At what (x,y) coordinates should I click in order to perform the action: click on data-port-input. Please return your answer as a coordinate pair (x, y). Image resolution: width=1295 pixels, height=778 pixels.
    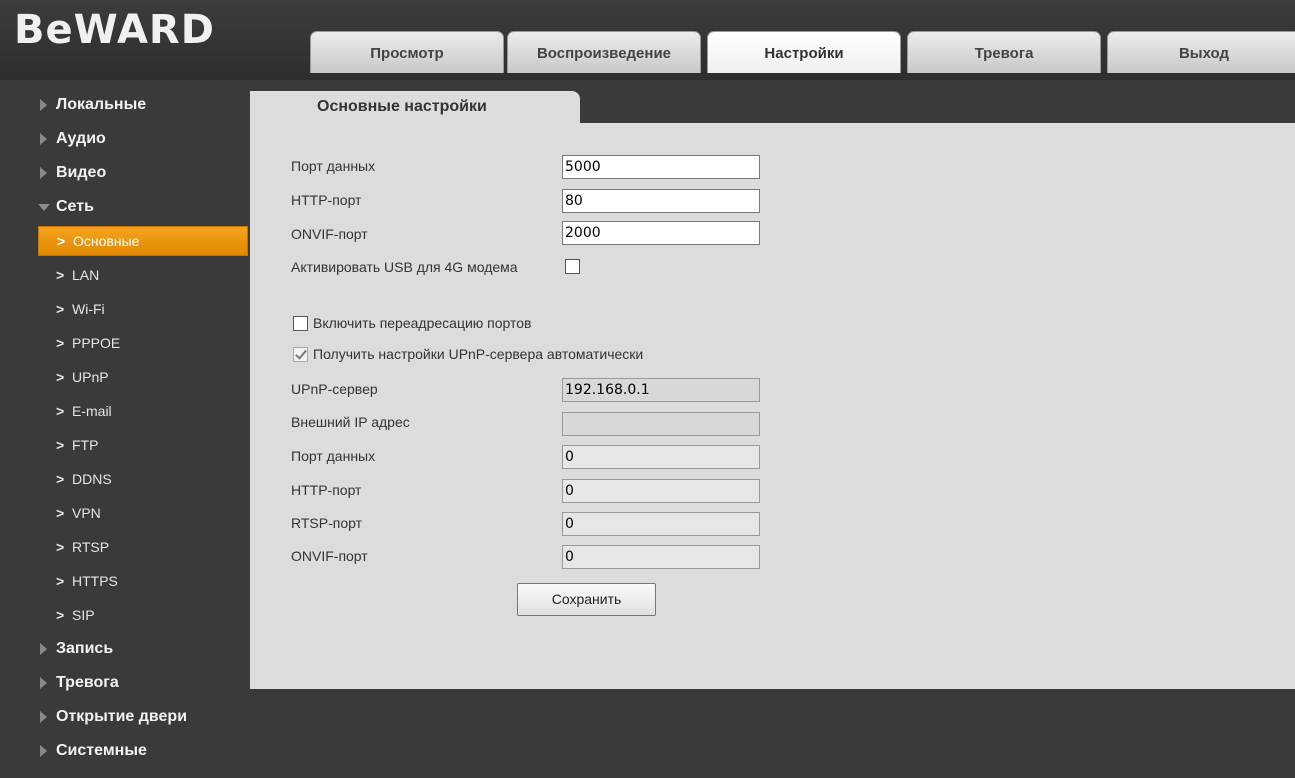
    Looking at the image, I should click on (661, 167).